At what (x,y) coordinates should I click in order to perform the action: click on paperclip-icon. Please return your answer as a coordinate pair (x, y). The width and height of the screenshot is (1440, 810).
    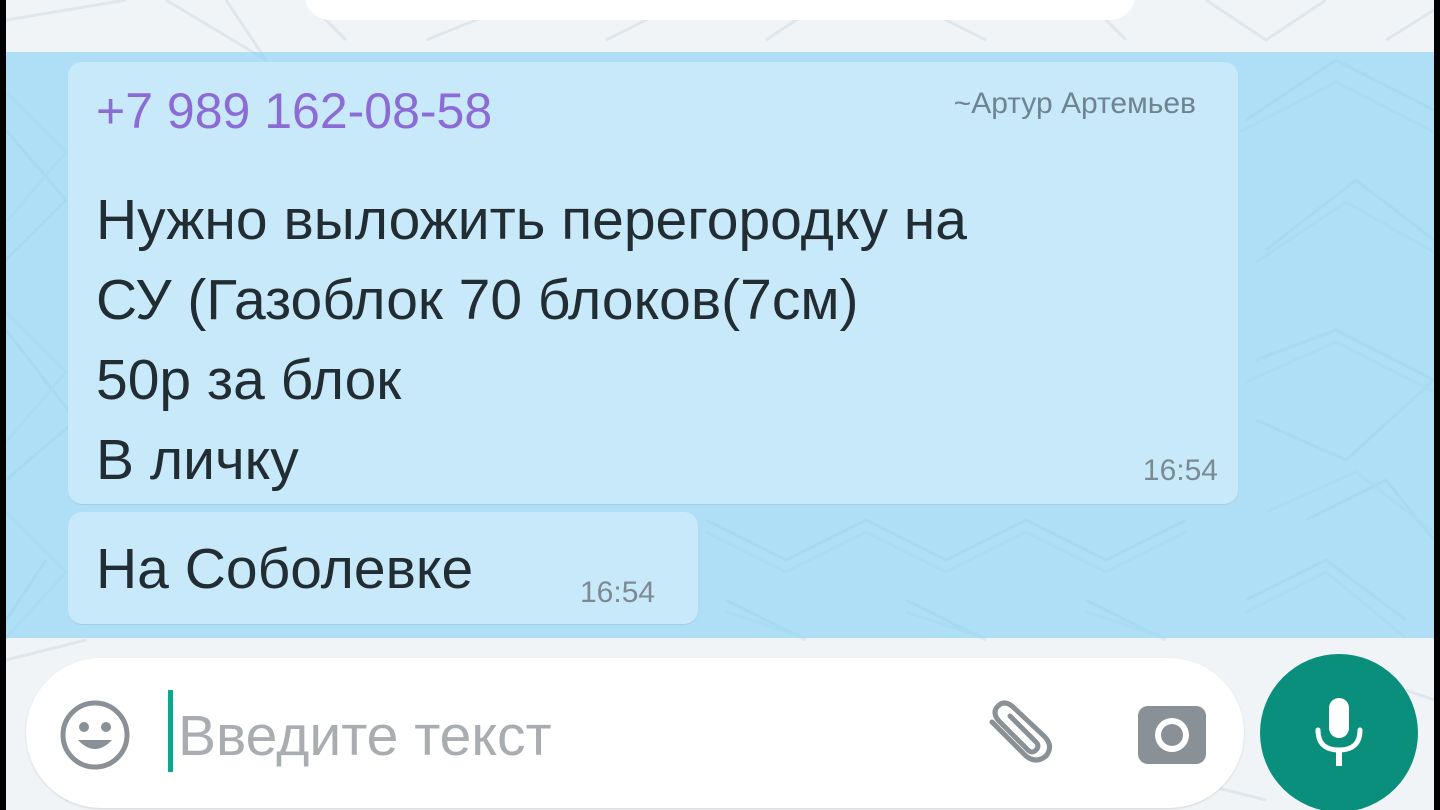
    Looking at the image, I should click on (1022, 735).